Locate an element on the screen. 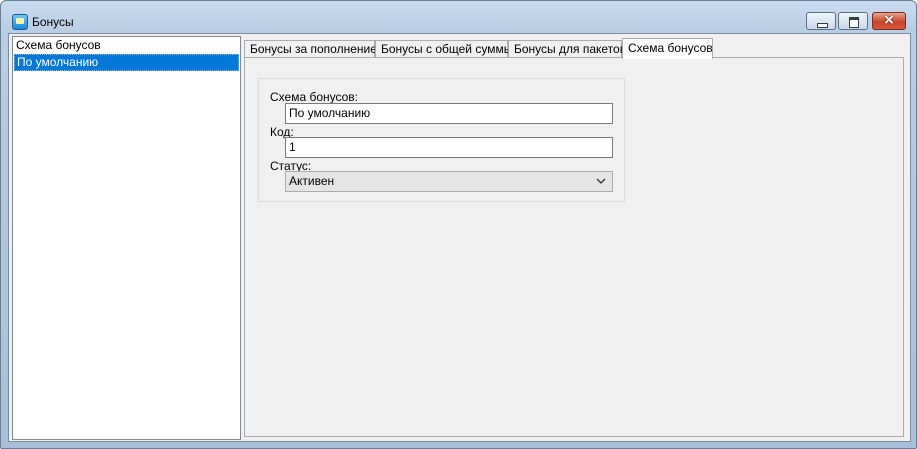 The width and height of the screenshot is (917, 449). scheme-name-field: По умолчанию is located at coordinates (449, 113).